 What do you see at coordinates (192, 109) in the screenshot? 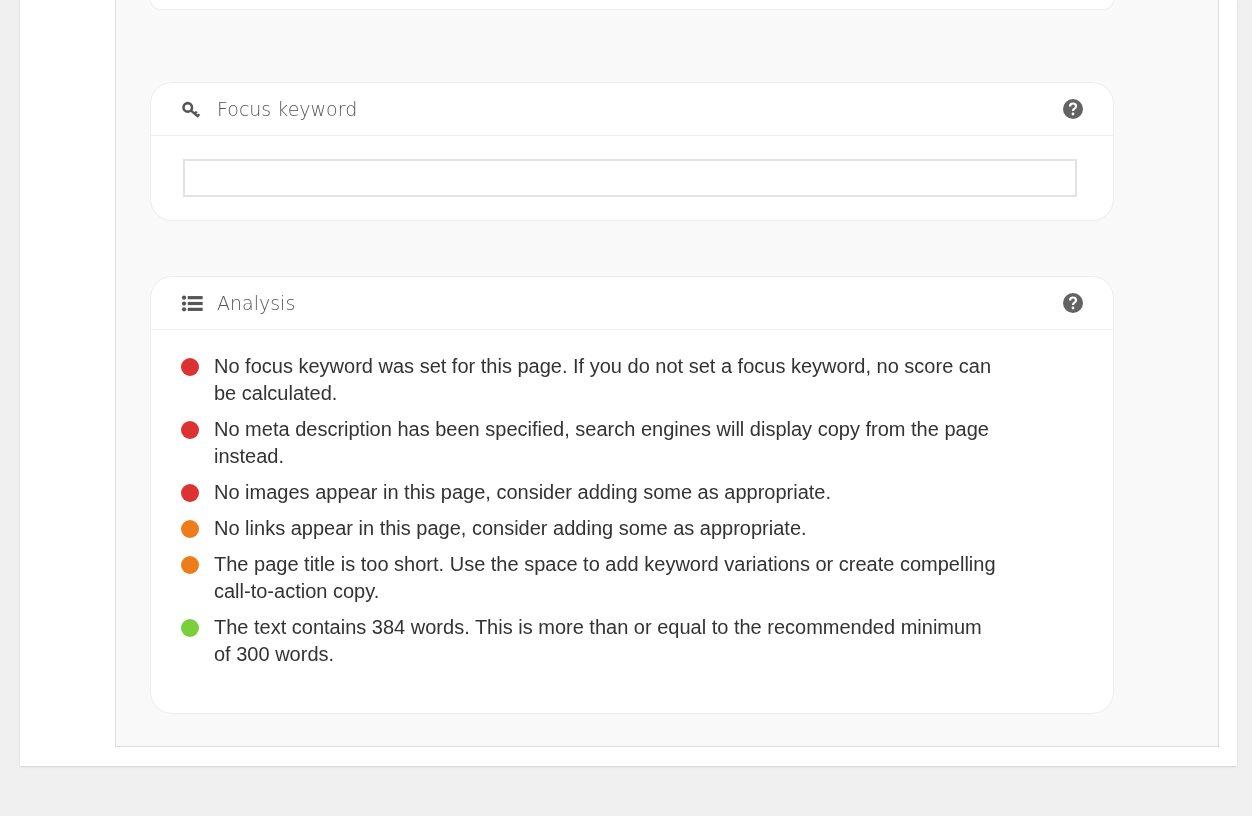
I see `key-icon` at bounding box center [192, 109].